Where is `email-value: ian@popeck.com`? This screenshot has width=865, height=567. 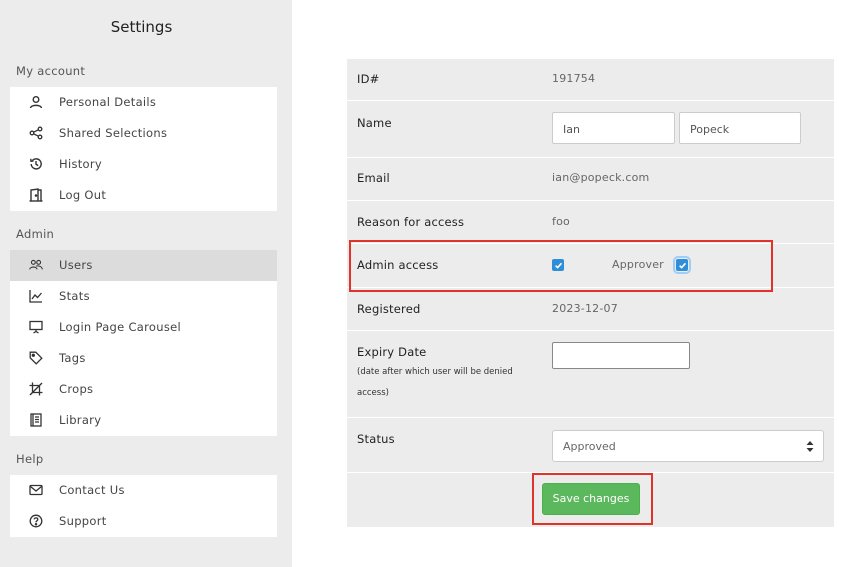
email-value: ian@popeck.com is located at coordinates (601, 177).